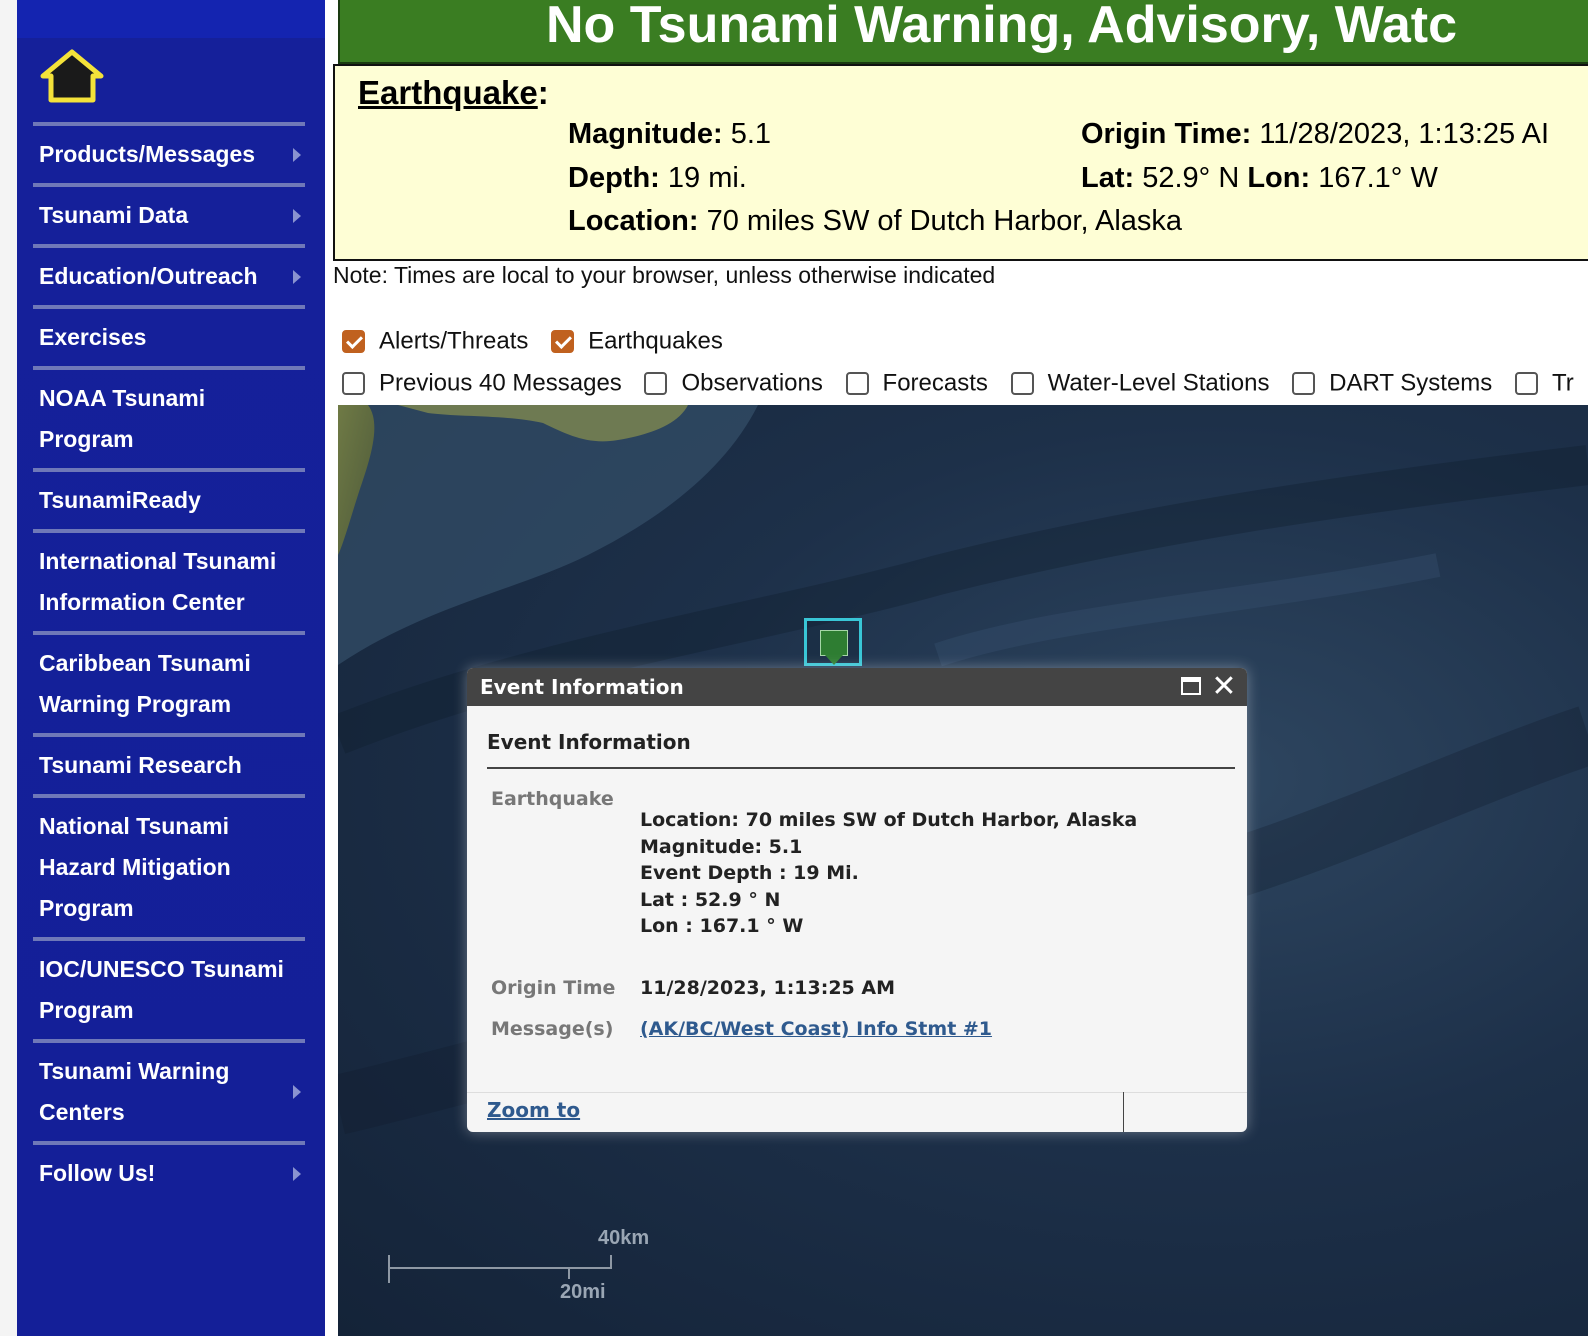  What do you see at coordinates (169, 335) in the screenshot?
I see `sidebar-item-exercises: Exercises` at bounding box center [169, 335].